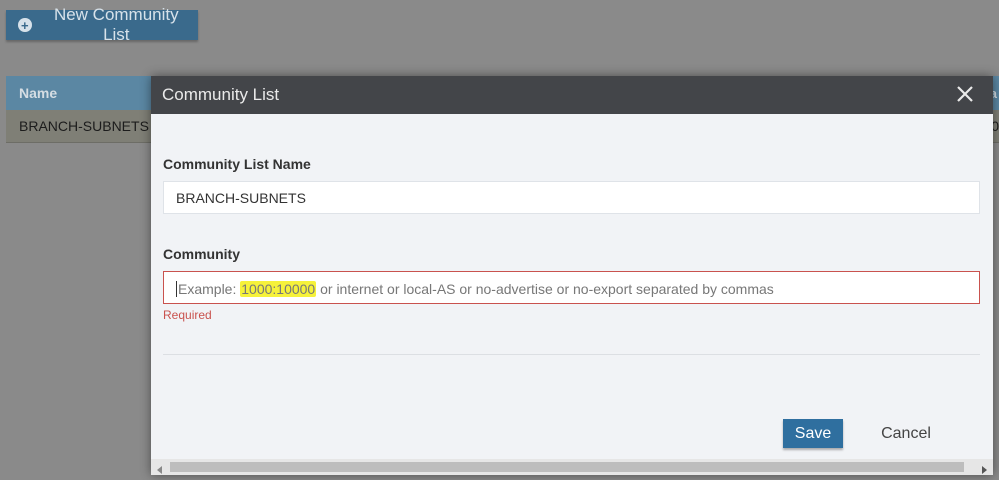 The width and height of the screenshot is (999, 480). Describe the element at coordinates (965, 94) in the screenshot. I see `close-icon` at that location.